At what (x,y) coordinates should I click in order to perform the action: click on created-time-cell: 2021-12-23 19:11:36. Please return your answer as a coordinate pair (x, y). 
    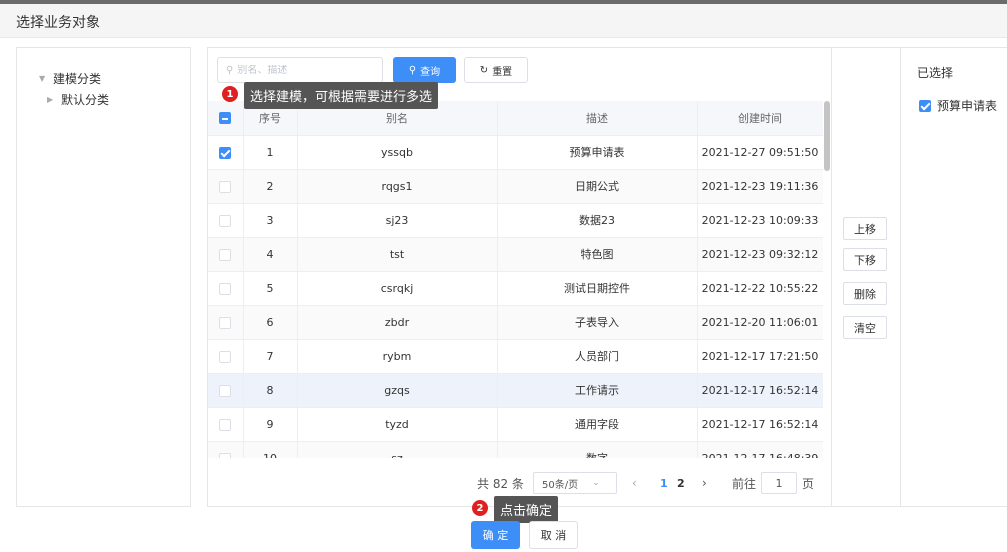
    Looking at the image, I should click on (760, 186).